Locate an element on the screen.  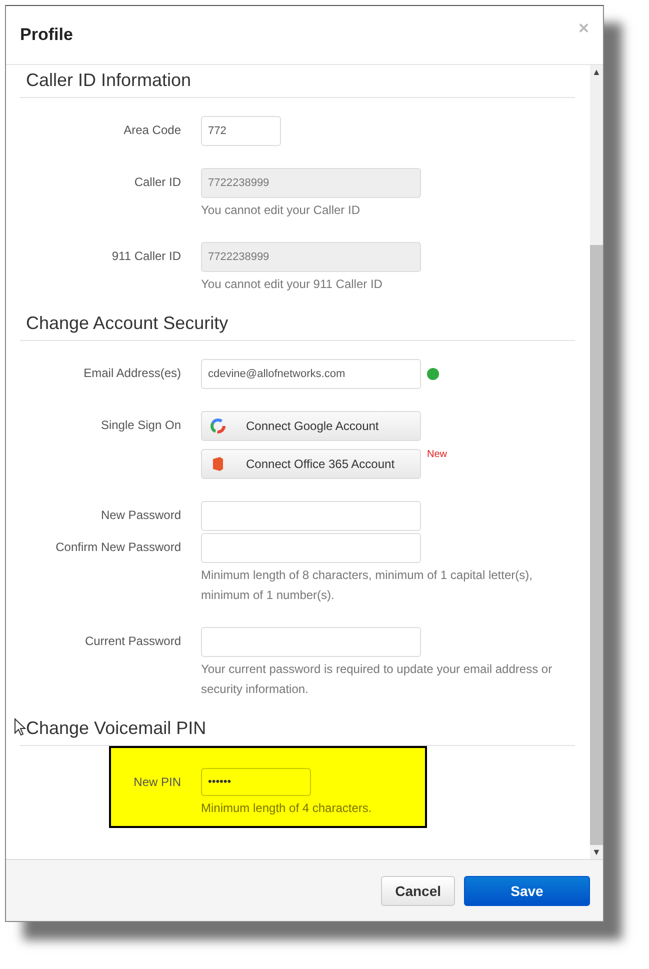
input-field: cdevine@allofnetworks.com is located at coordinates (311, 374).